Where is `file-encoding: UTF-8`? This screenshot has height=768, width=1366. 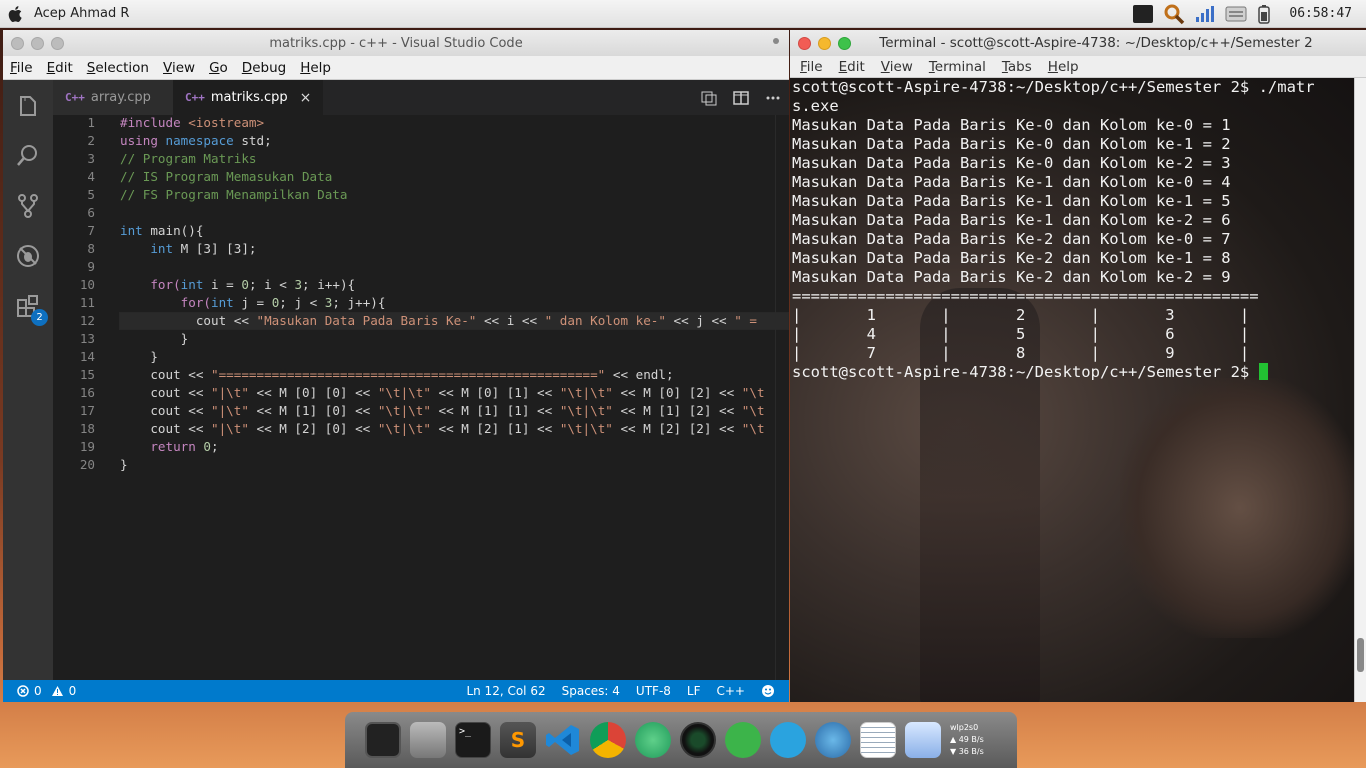
file-encoding: UTF-8 is located at coordinates (653, 691).